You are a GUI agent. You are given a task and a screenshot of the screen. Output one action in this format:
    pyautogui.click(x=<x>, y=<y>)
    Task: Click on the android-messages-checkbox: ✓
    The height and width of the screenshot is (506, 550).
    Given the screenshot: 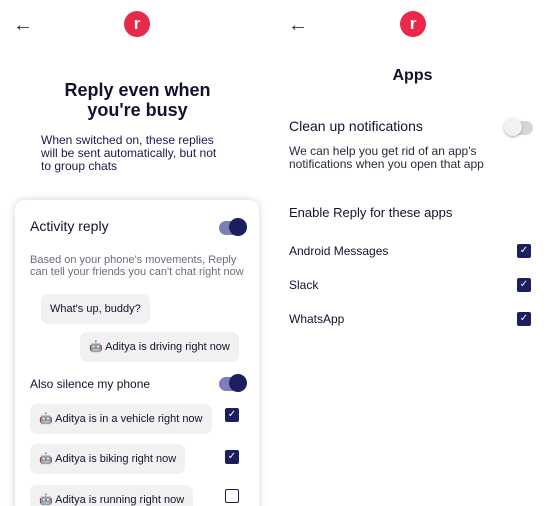 What is the action you would take?
    pyautogui.click(x=524, y=251)
    